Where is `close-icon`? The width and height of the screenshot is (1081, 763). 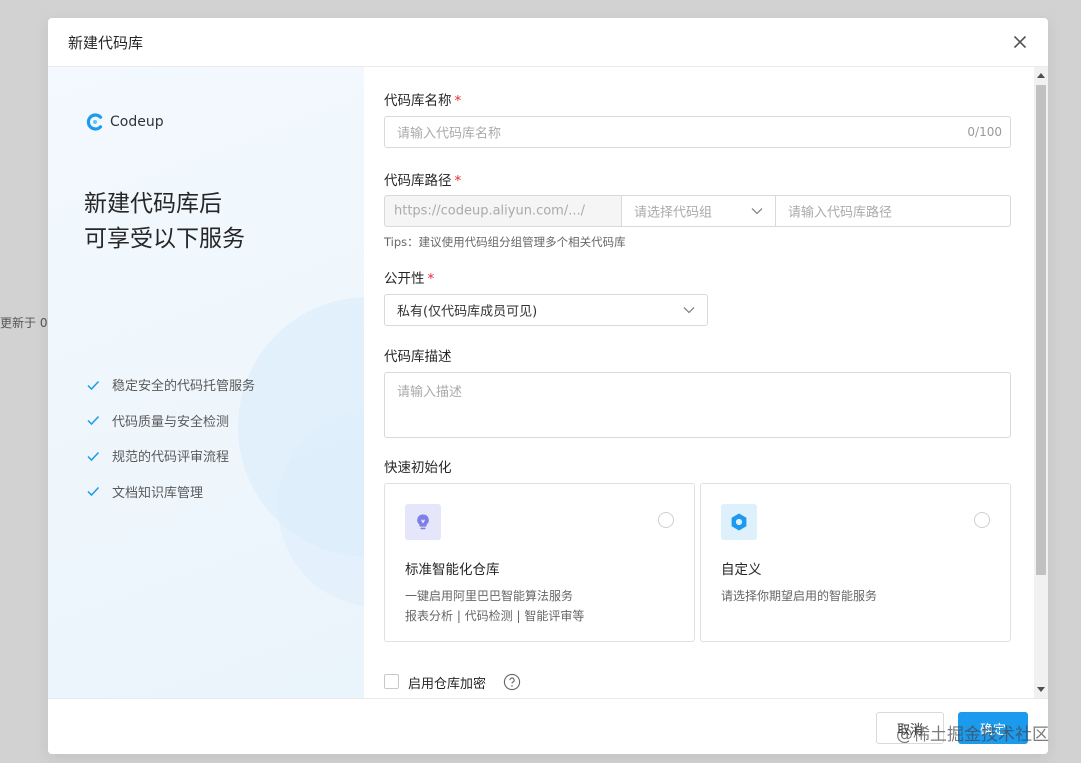
close-icon is located at coordinates (1020, 42).